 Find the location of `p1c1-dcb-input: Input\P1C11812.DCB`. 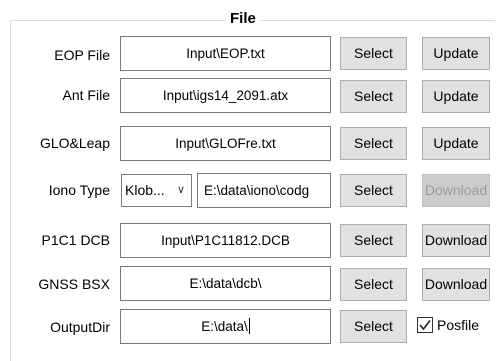

p1c1-dcb-input: Input\P1C11812.DCB is located at coordinates (225, 240).